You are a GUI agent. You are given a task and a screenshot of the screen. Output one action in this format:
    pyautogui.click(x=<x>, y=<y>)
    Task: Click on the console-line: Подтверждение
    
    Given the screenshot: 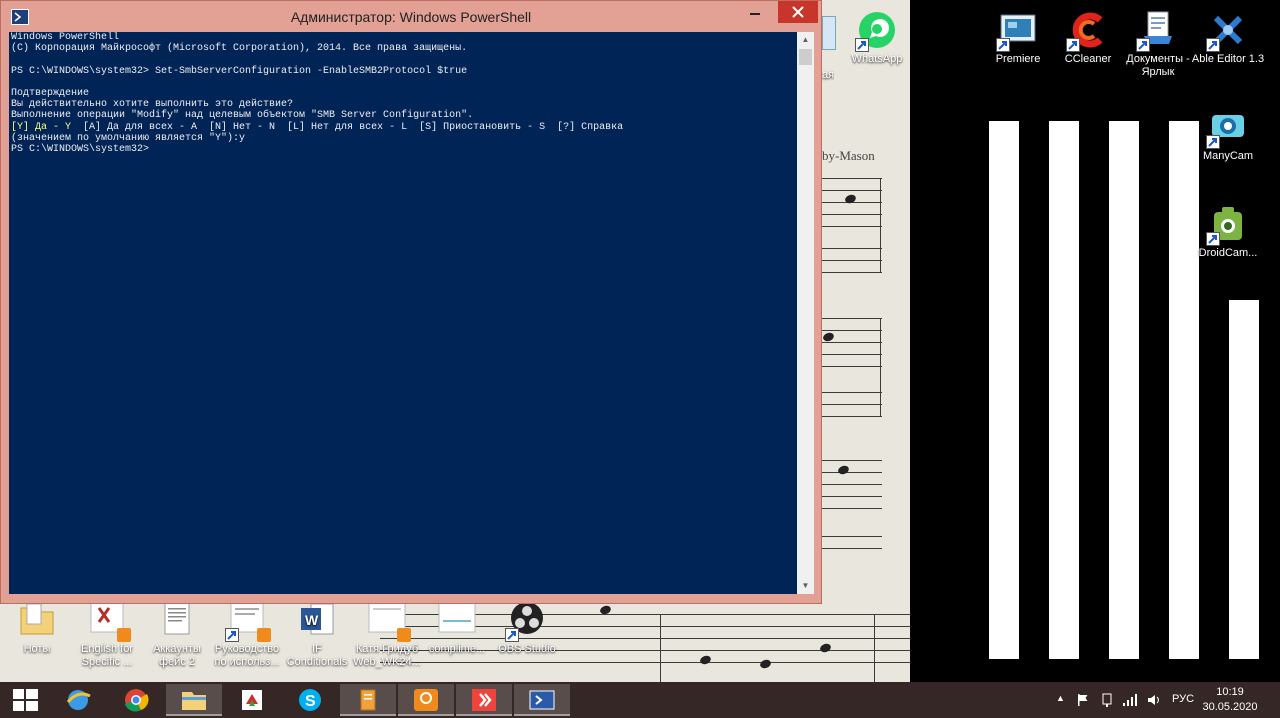 What is the action you would take?
    pyautogui.click(x=50, y=93)
    